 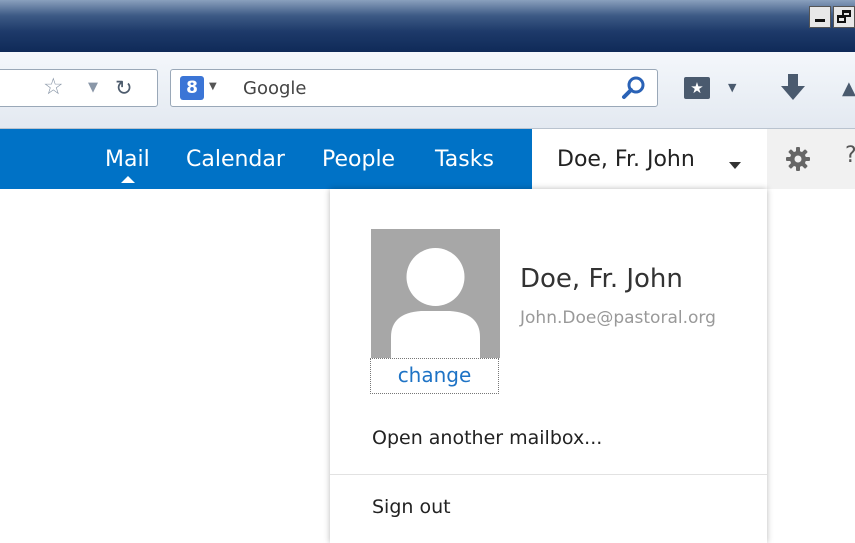 What do you see at coordinates (848, 88) in the screenshot?
I see `more-icon: ▲` at bounding box center [848, 88].